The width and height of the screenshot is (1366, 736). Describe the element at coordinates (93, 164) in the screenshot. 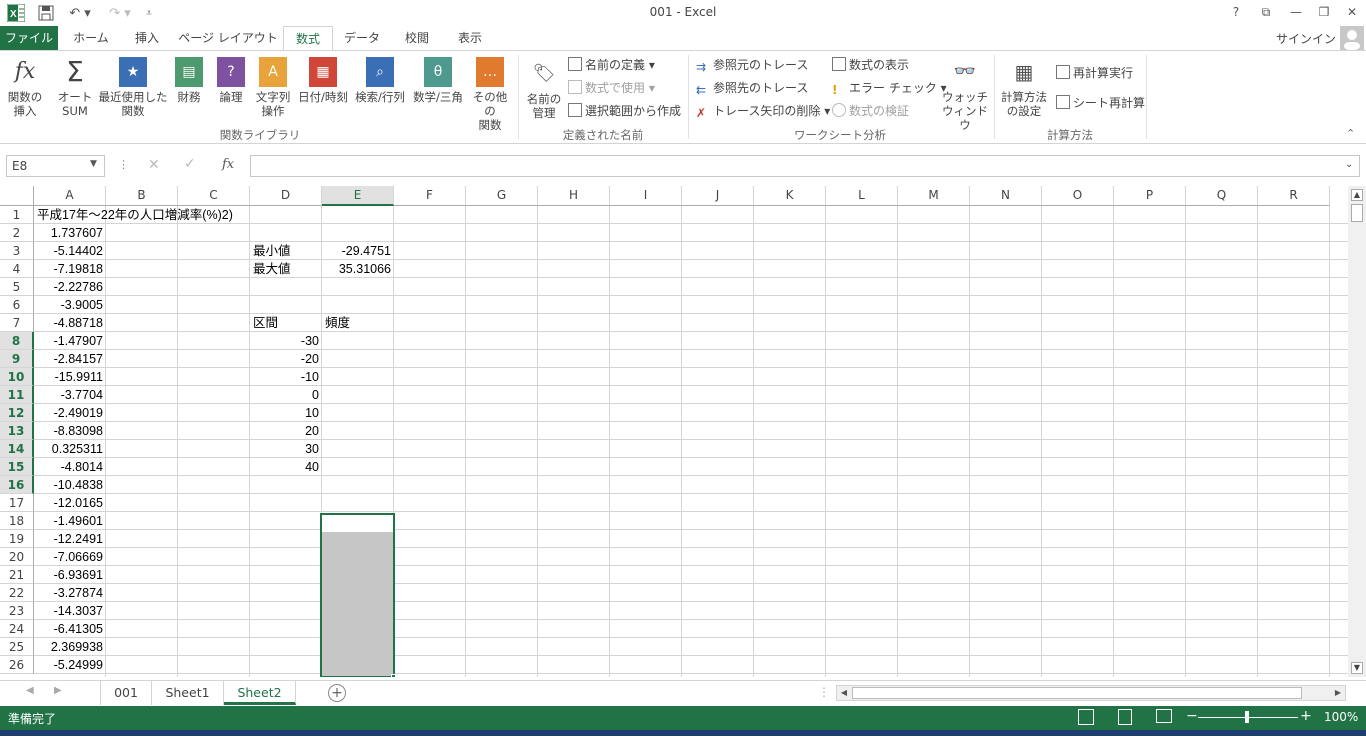

I see `name-box-dropdown-icon: ▼` at that location.